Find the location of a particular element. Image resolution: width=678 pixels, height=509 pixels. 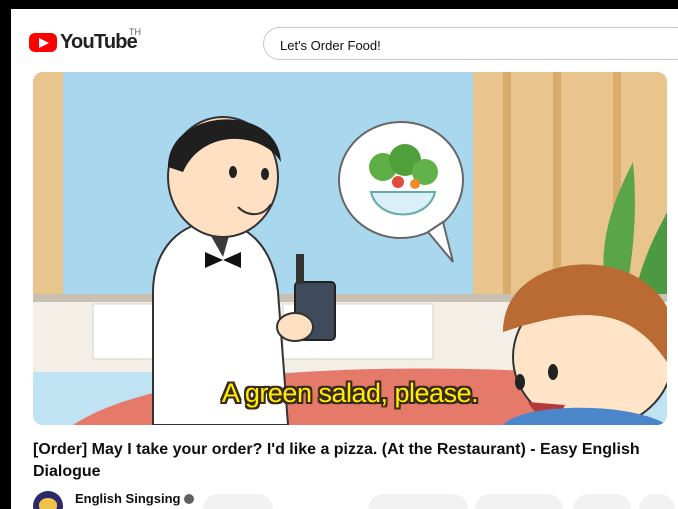

masthead: YouTube TH is located at coordinates (344, 39).